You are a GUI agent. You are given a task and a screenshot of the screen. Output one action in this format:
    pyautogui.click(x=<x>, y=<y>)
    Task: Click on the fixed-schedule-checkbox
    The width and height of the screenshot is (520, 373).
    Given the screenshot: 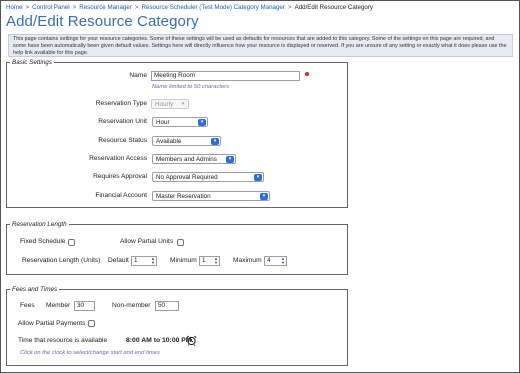 What is the action you would take?
    pyautogui.click(x=71, y=242)
    